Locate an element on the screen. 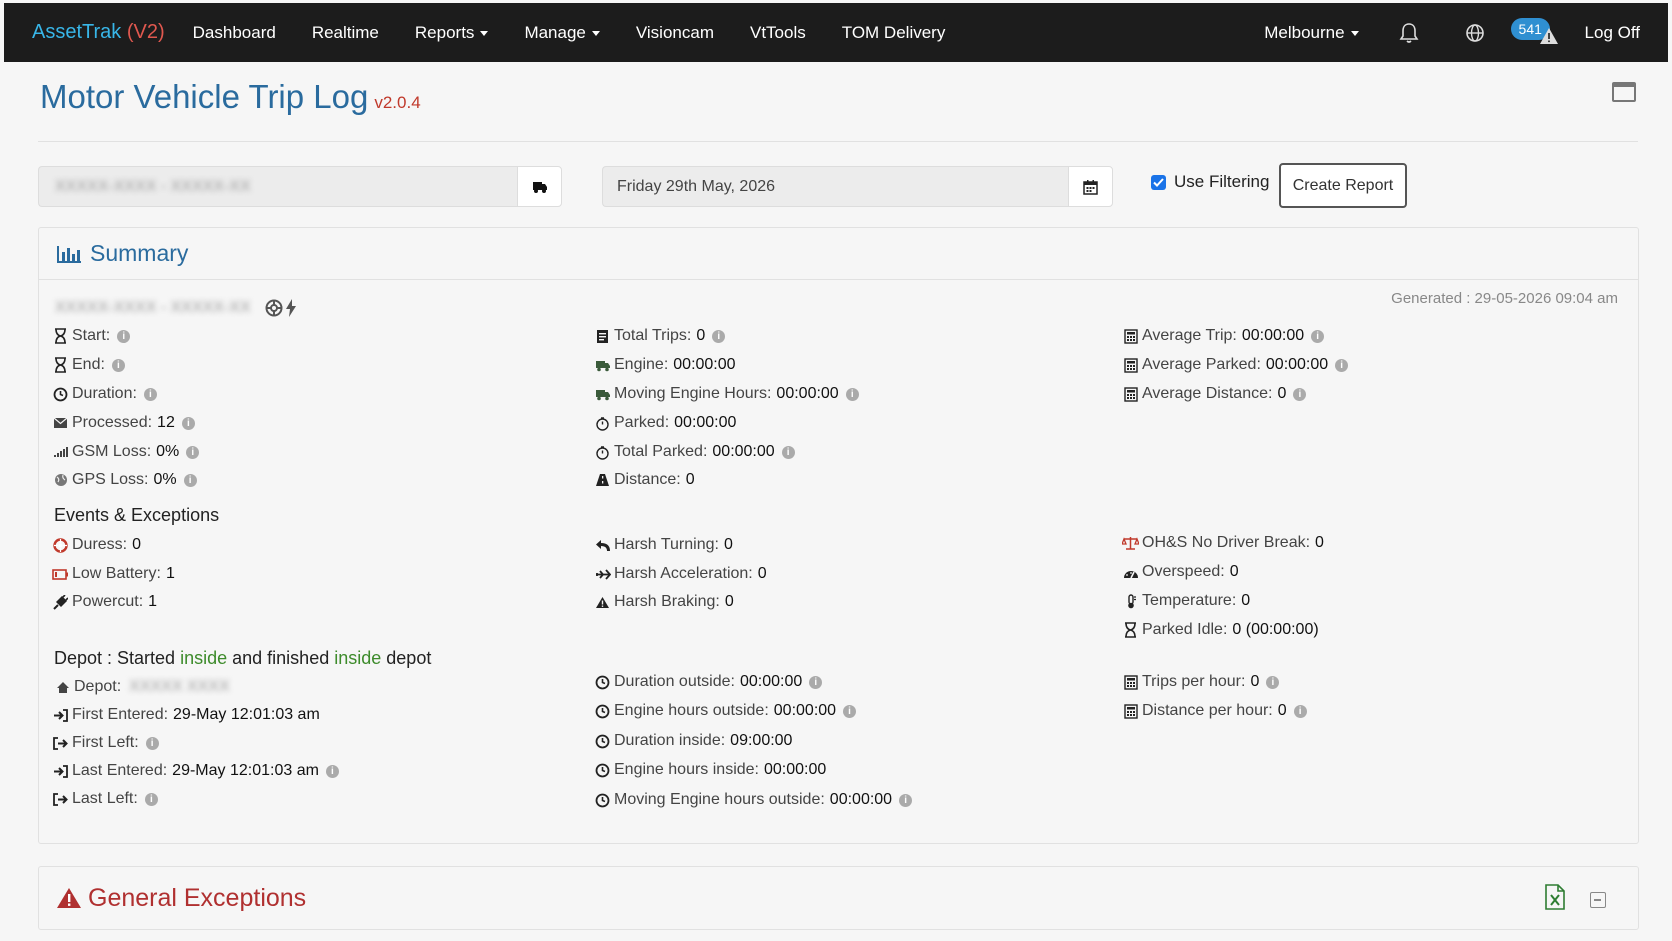  vehicle-select-button is located at coordinates (539, 186).